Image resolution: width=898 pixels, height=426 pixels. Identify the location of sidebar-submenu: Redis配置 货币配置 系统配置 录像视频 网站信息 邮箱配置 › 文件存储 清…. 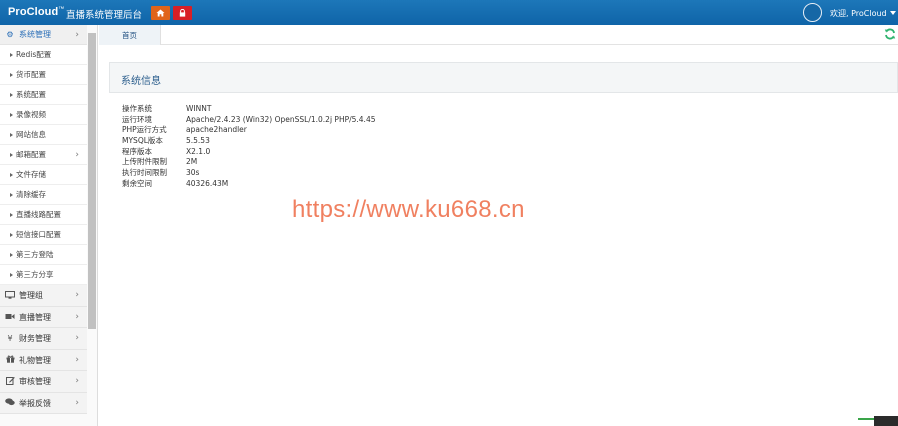
(43, 165).